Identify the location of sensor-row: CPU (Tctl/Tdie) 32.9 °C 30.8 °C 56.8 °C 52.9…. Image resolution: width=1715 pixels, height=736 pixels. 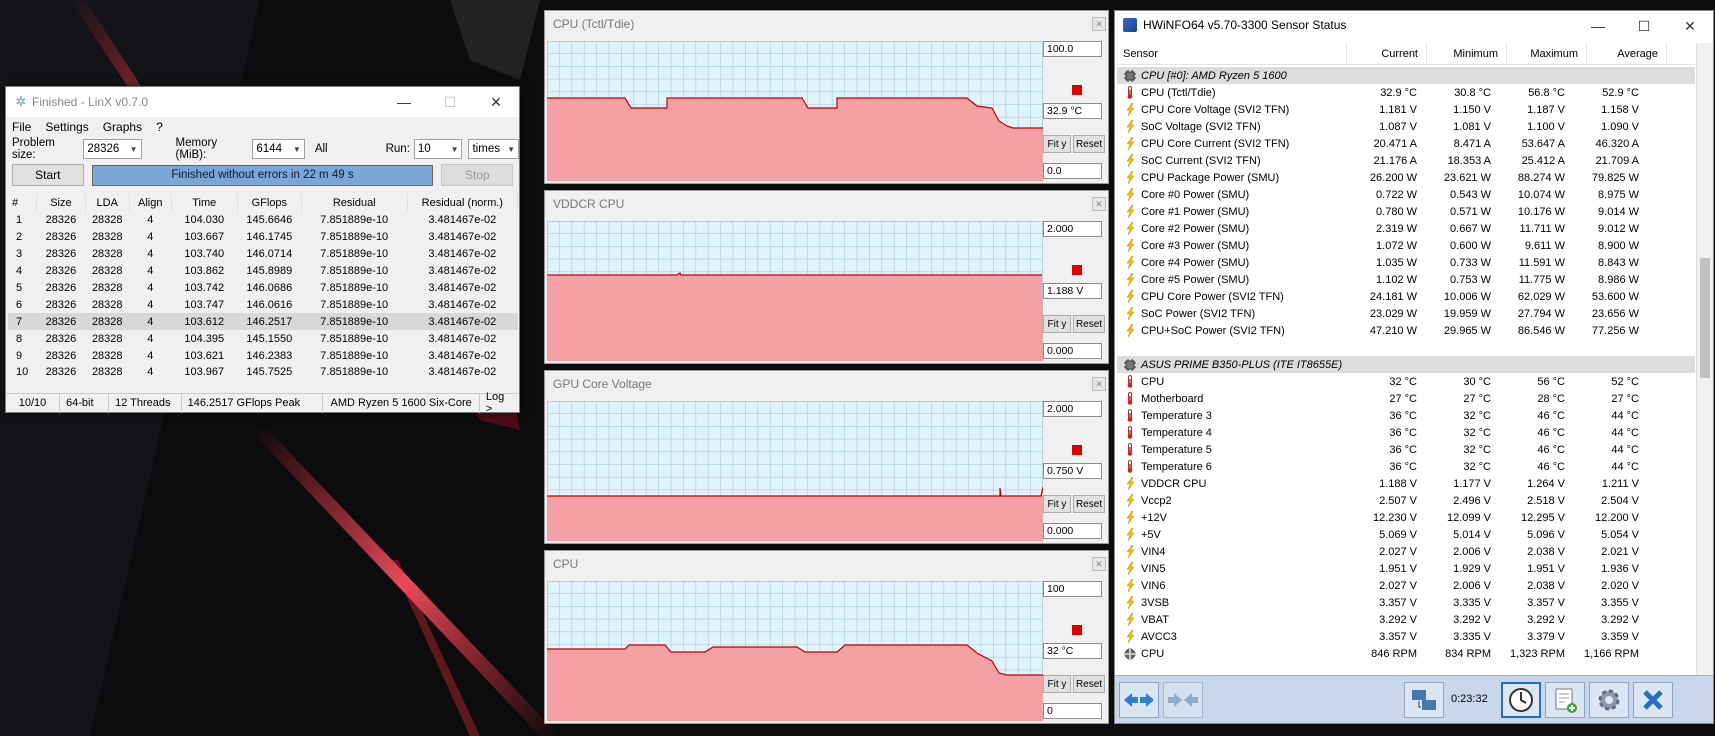
(1406, 92).